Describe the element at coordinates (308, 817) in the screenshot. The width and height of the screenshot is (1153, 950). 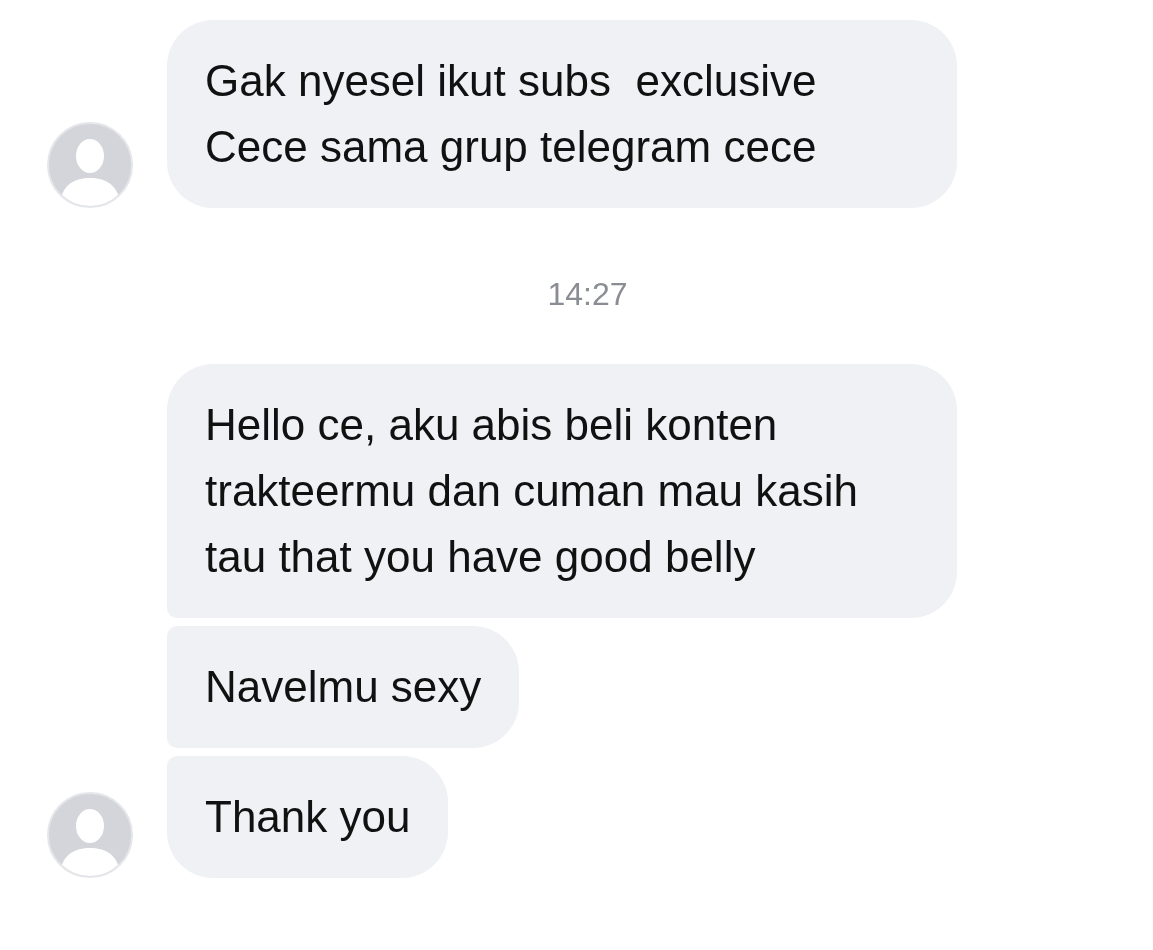
I see `message-bubble: Thank you` at that location.